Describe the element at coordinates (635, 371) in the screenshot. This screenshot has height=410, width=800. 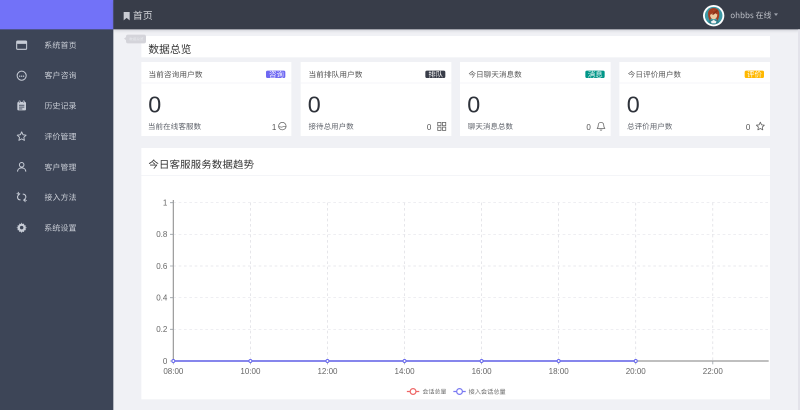
I see `svg-text: 20:00` at that location.